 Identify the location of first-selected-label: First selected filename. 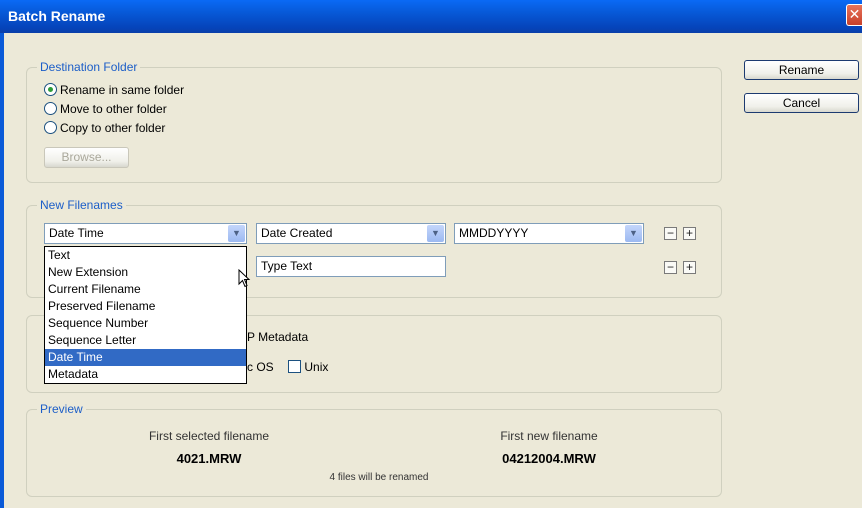
(209, 436).